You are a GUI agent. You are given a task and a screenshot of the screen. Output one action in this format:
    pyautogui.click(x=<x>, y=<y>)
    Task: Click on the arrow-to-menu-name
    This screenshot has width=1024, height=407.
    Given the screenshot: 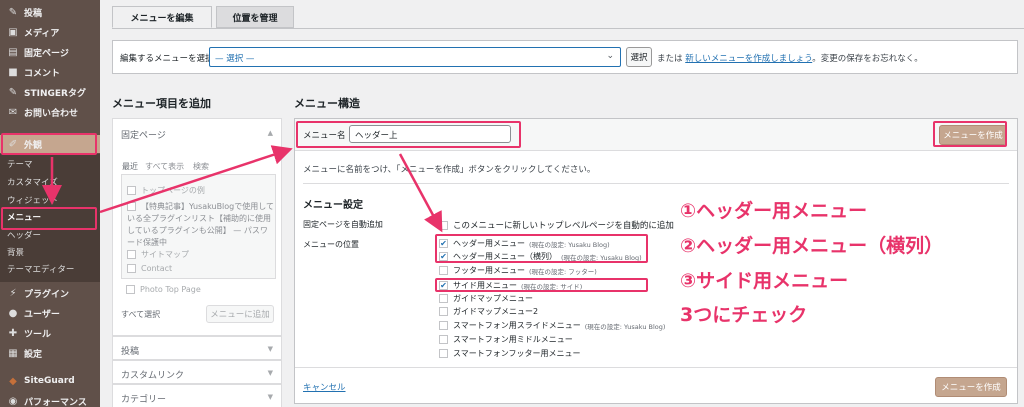 What is the action you would take?
    pyautogui.click(x=196, y=179)
    